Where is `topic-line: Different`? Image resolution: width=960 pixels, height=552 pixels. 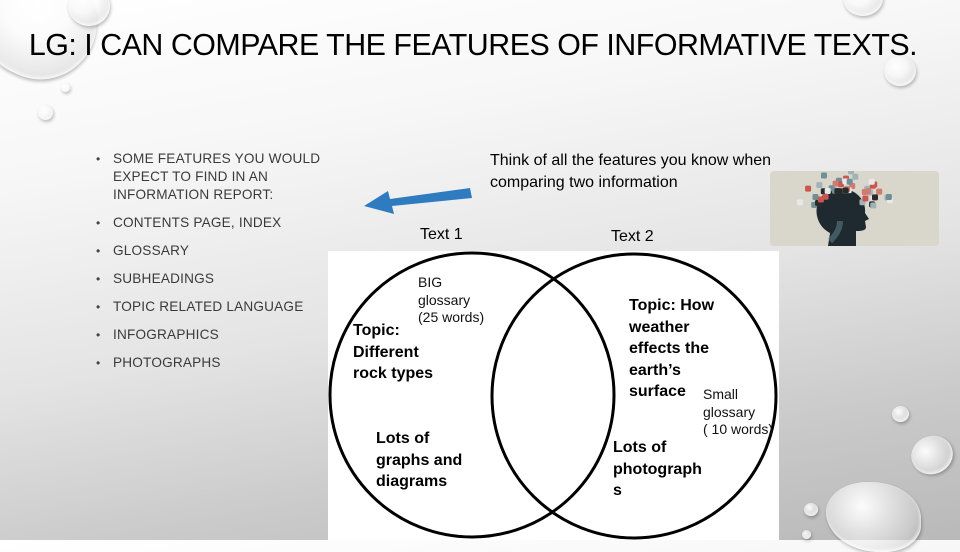
topic-line: Different is located at coordinates (386, 352).